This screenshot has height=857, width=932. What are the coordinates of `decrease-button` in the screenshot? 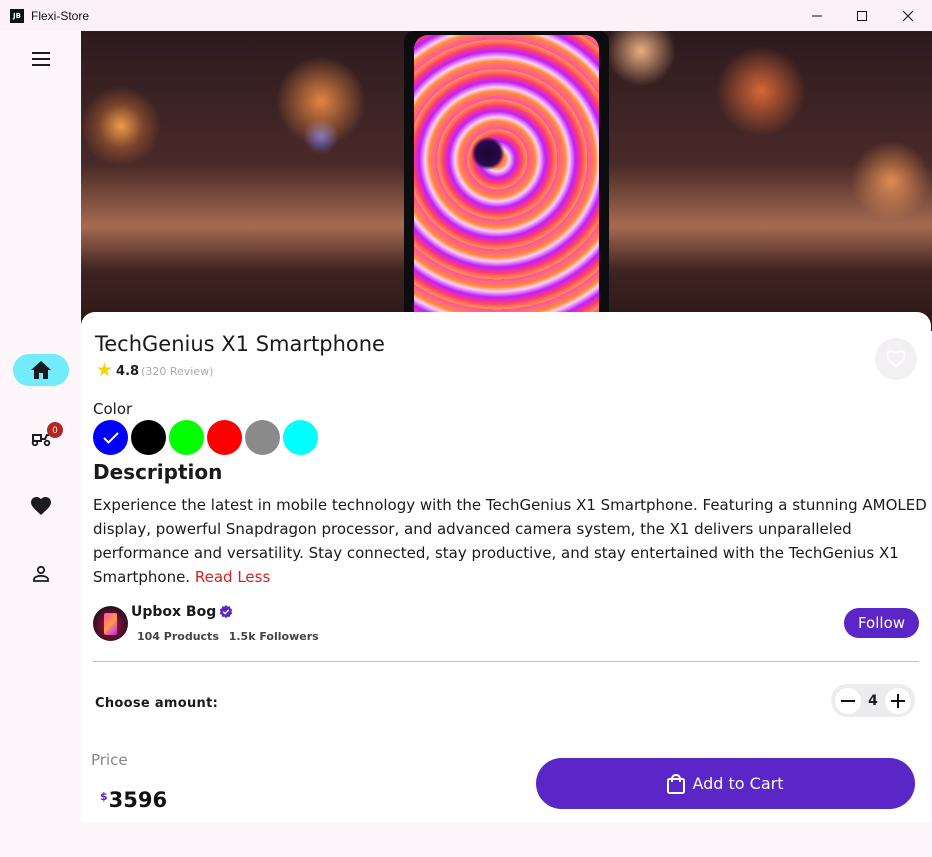 It's located at (848, 700).